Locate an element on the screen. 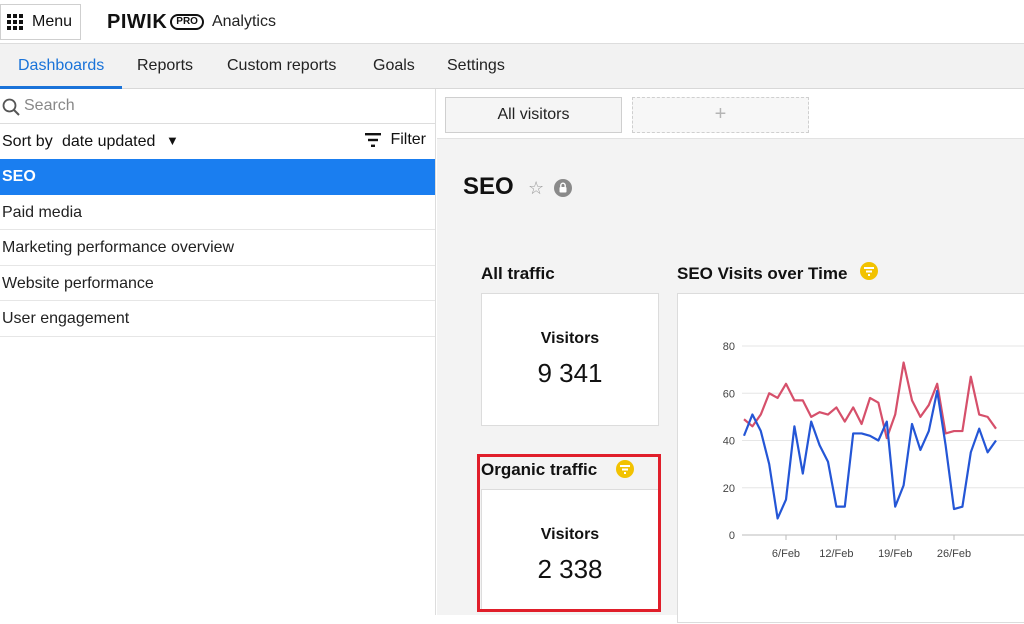  piwik-pro-logo: PIWIK PRO Analytics is located at coordinates (191, 22).